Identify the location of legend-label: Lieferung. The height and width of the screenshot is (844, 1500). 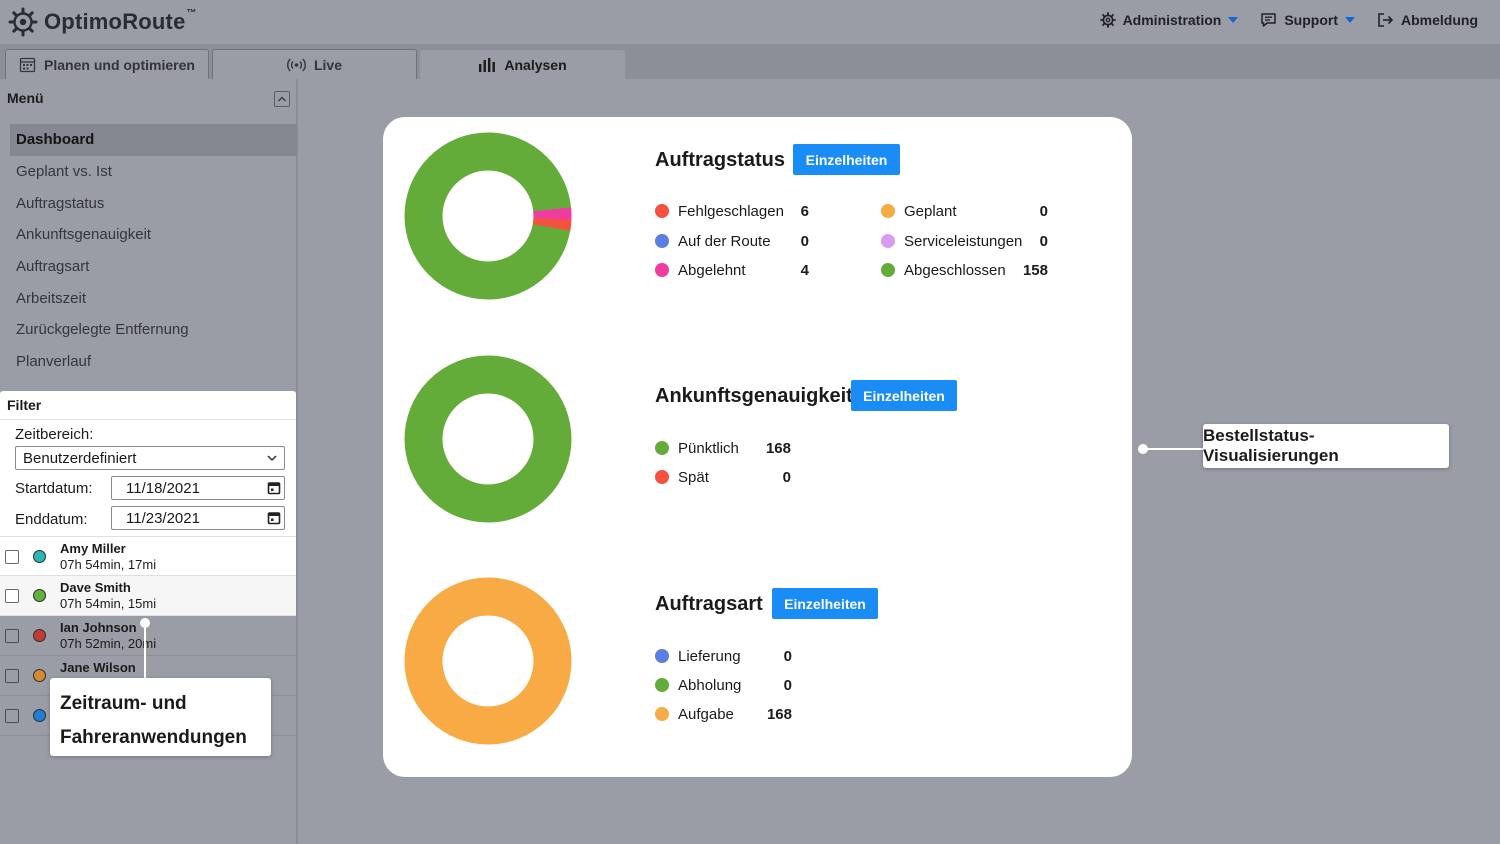
(709, 656).